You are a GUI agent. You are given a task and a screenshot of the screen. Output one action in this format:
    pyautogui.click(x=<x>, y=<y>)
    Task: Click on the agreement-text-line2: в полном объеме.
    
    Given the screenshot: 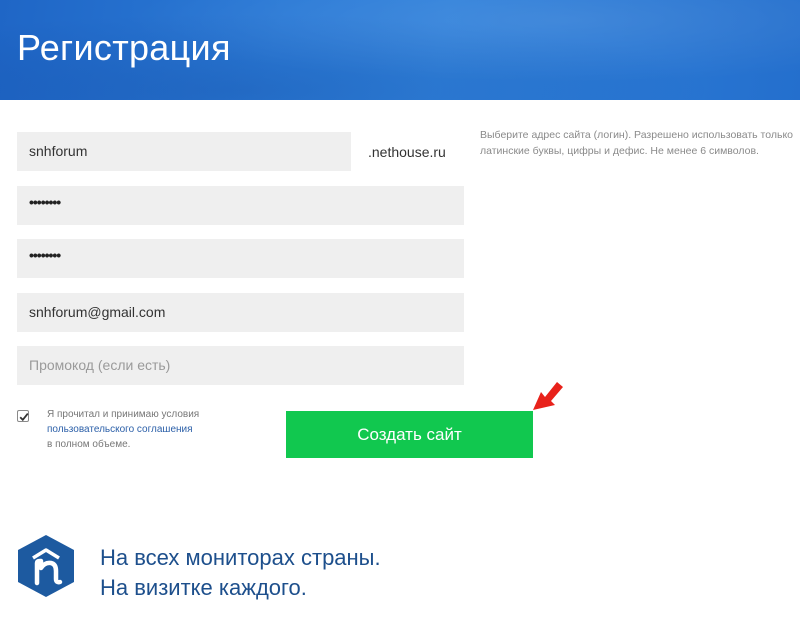 What is the action you would take?
    pyautogui.click(x=89, y=444)
    